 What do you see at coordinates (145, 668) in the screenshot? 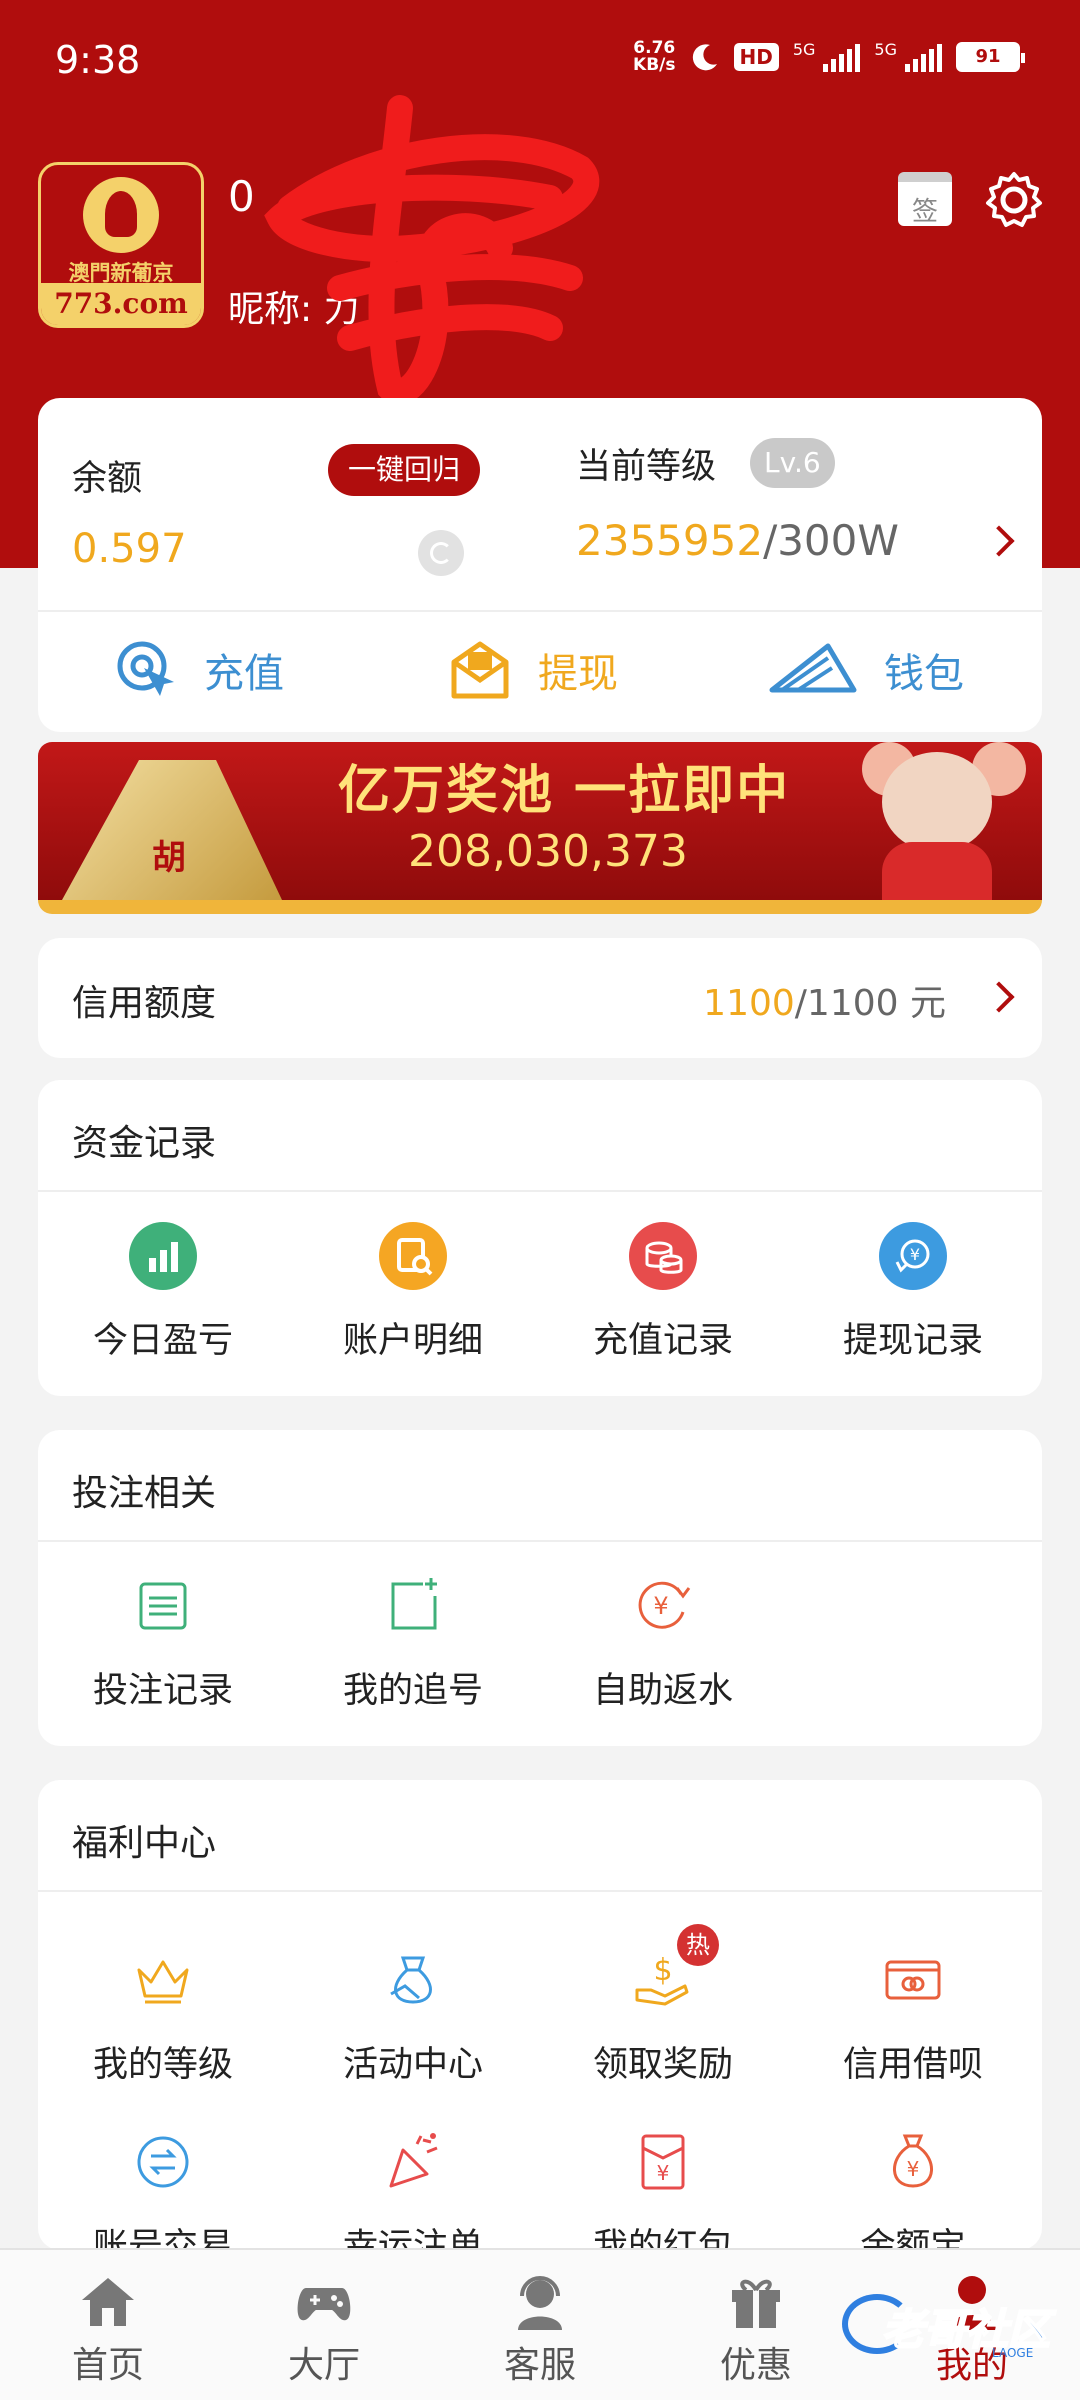
I see `recharge-icon` at bounding box center [145, 668].